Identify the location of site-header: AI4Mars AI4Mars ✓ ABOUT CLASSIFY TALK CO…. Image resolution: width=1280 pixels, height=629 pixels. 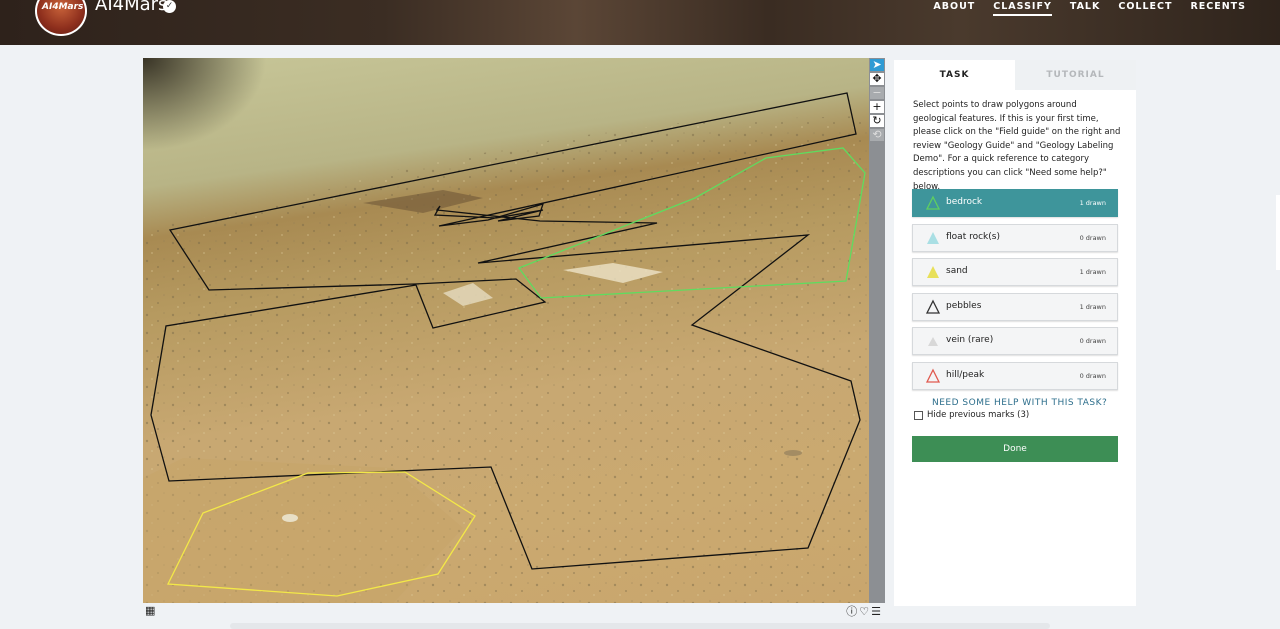
(640, 22).